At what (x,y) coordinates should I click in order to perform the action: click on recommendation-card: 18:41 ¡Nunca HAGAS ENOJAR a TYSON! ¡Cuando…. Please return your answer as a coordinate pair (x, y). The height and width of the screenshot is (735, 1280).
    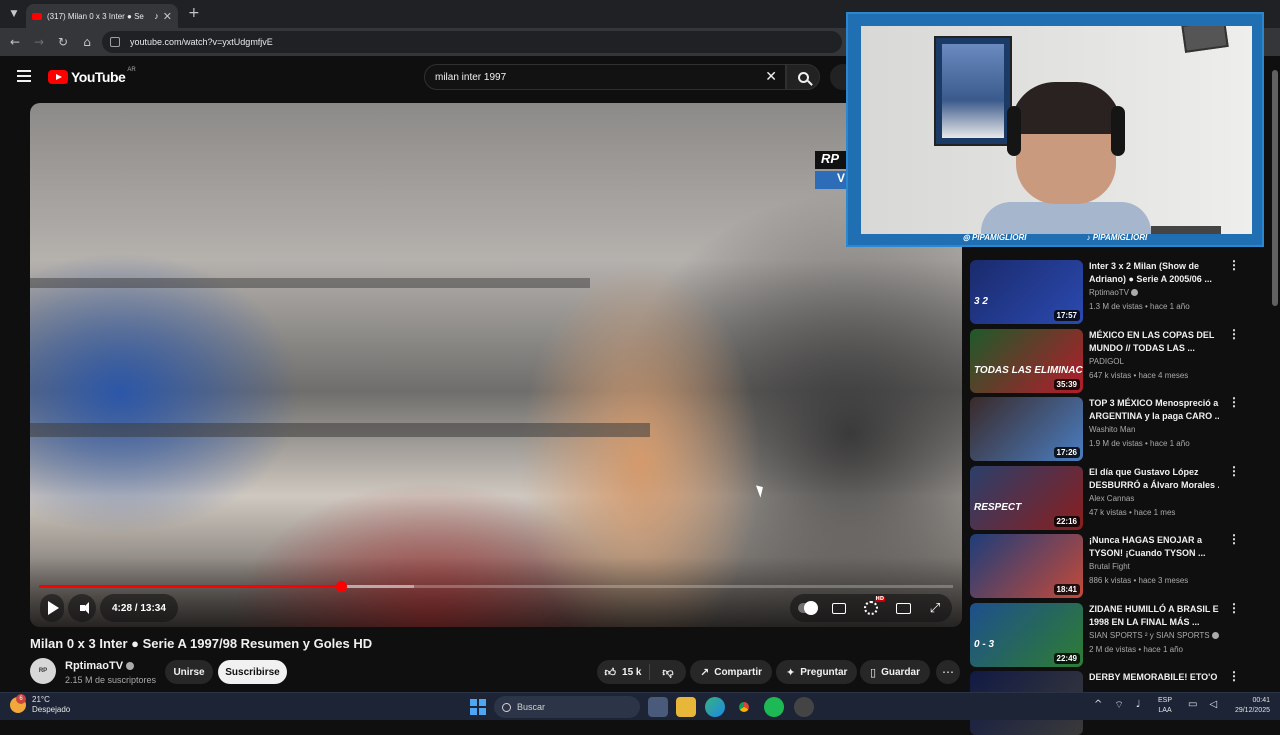
    Looking at the image, I should click on (1120, 565).